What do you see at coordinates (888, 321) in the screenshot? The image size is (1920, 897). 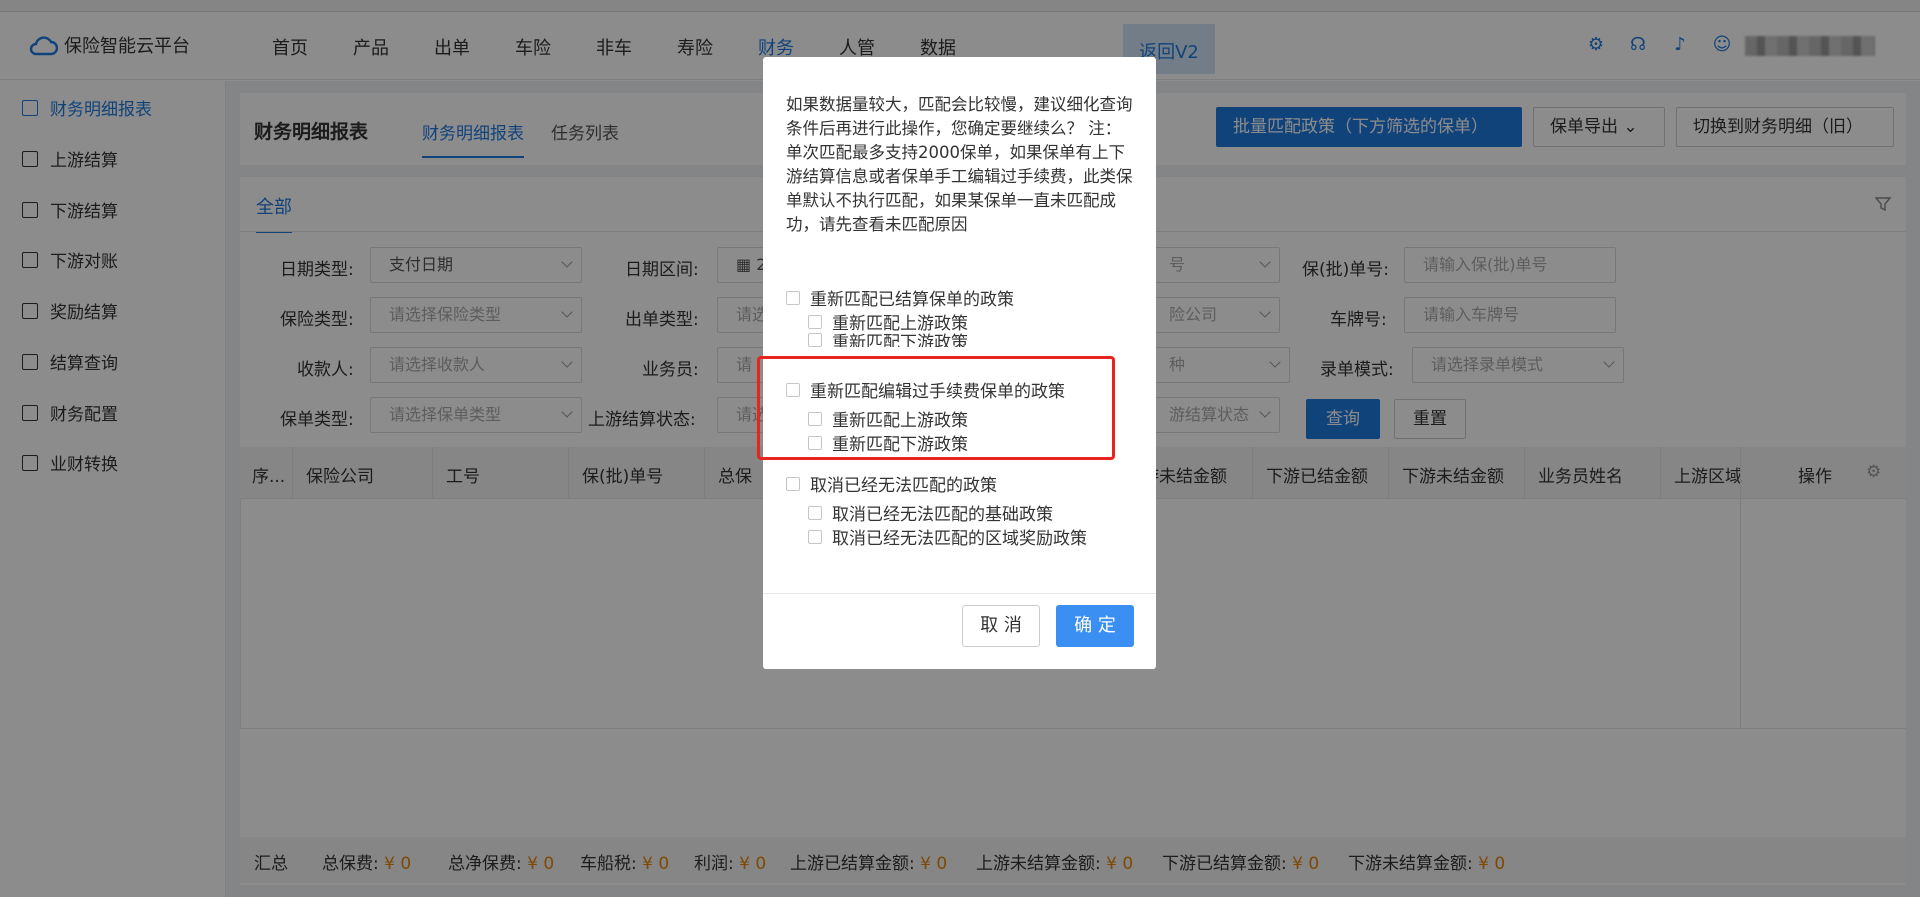 I see `checkbox-rematch-settled-upstream: 重新匹配上游政策` at bounding box center [888, 321].